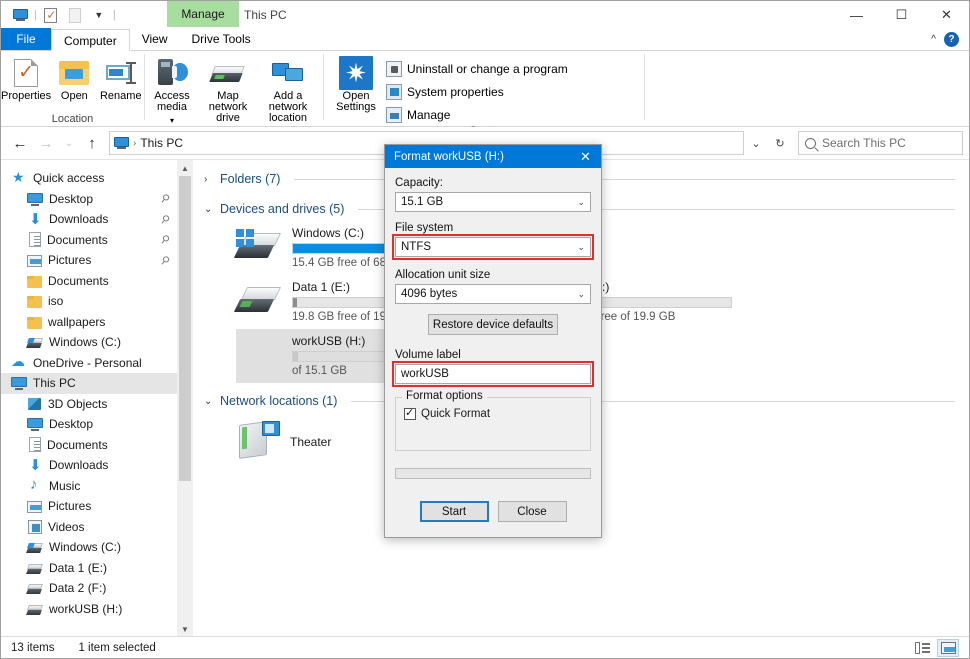 This screenshot has height=659, width=970. What do you see at coordinates (493, 324) in the screenshot?
I see `restore-device-defaults-button: Restore device defaults` at bounding box center [493, 324].